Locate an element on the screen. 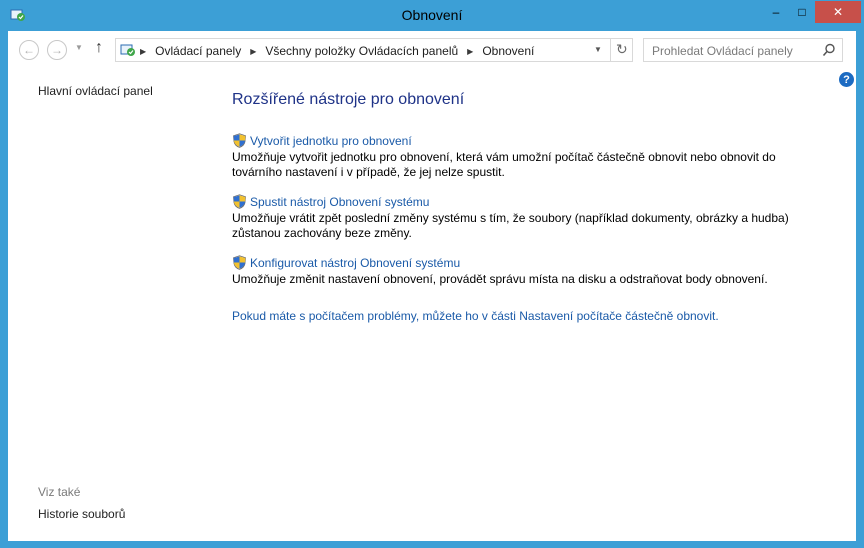  see-also-label: Viz také is located at coordinates (59, 492).